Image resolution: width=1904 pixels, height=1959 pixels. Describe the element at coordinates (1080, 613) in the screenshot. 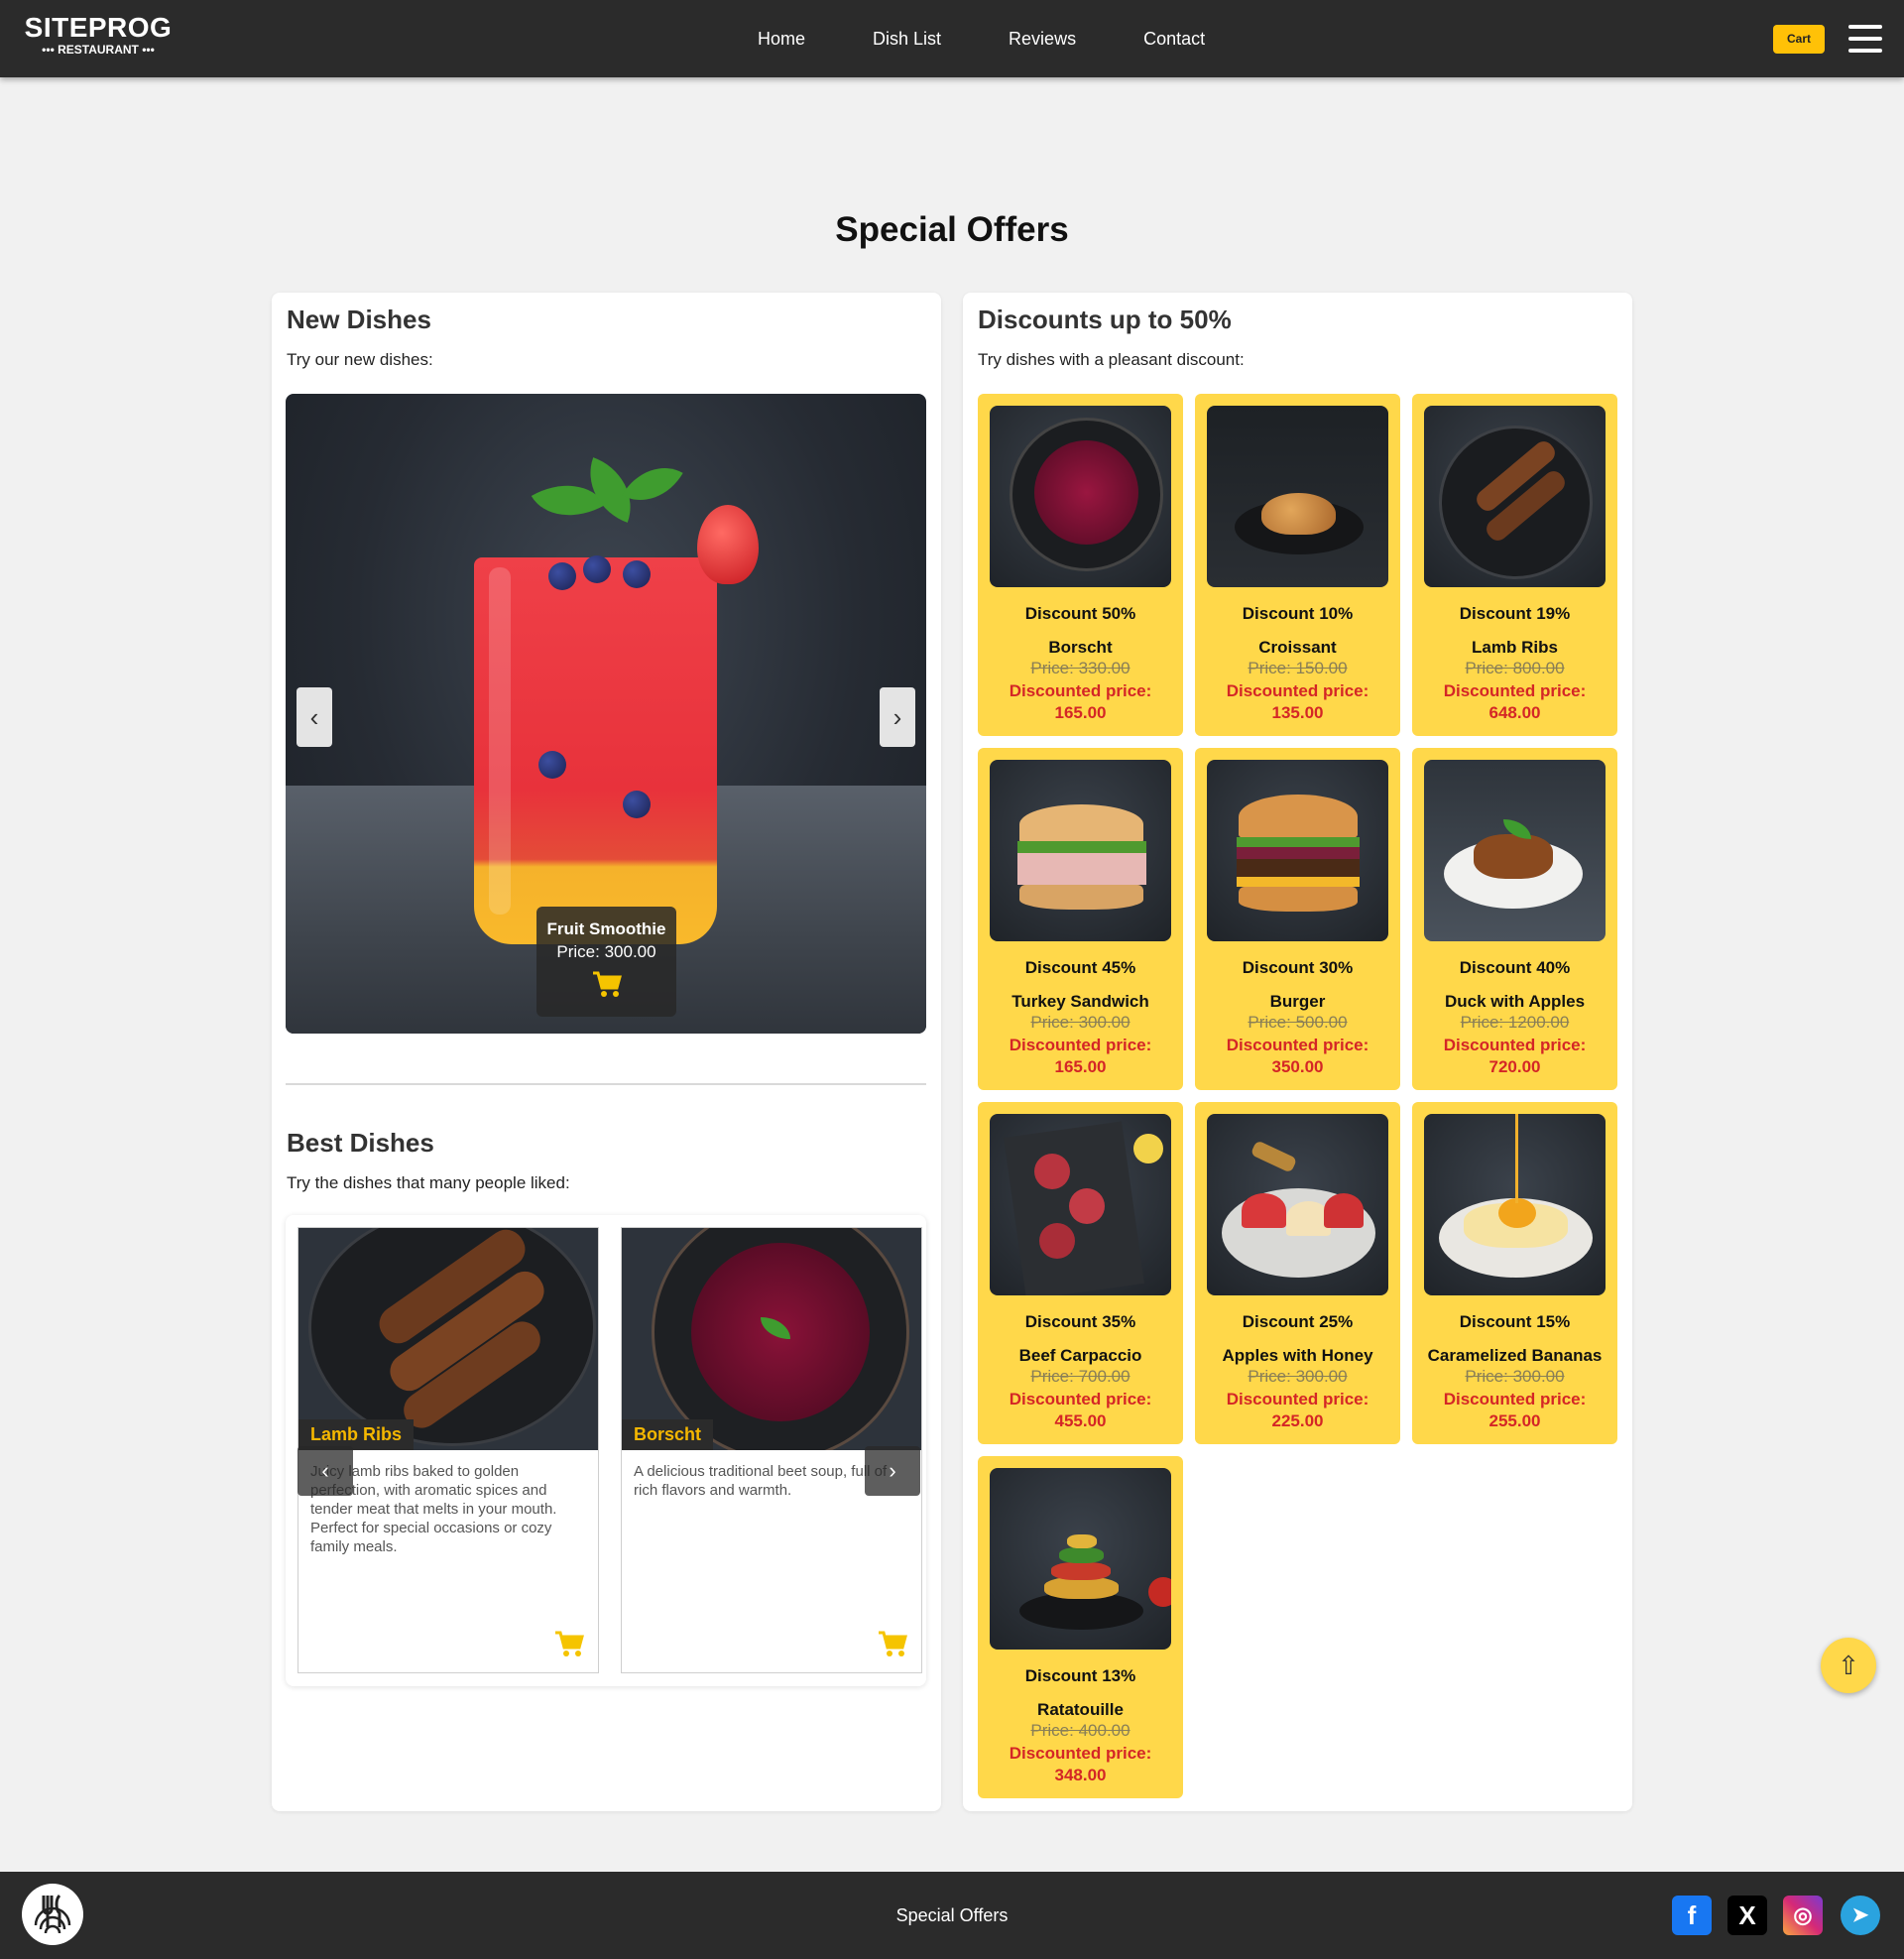

I see `discount-percent: Discount 50%` at that location.